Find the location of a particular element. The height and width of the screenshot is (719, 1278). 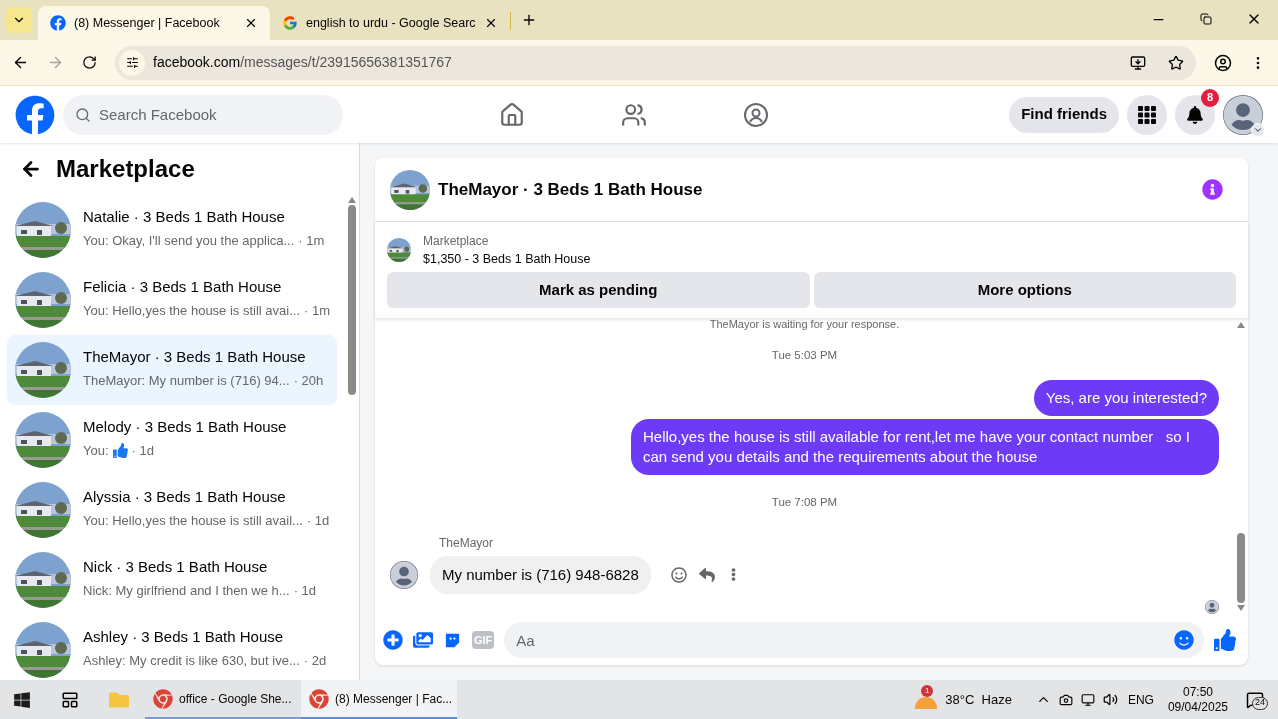

add-icon is located at coordinates (393, 640).